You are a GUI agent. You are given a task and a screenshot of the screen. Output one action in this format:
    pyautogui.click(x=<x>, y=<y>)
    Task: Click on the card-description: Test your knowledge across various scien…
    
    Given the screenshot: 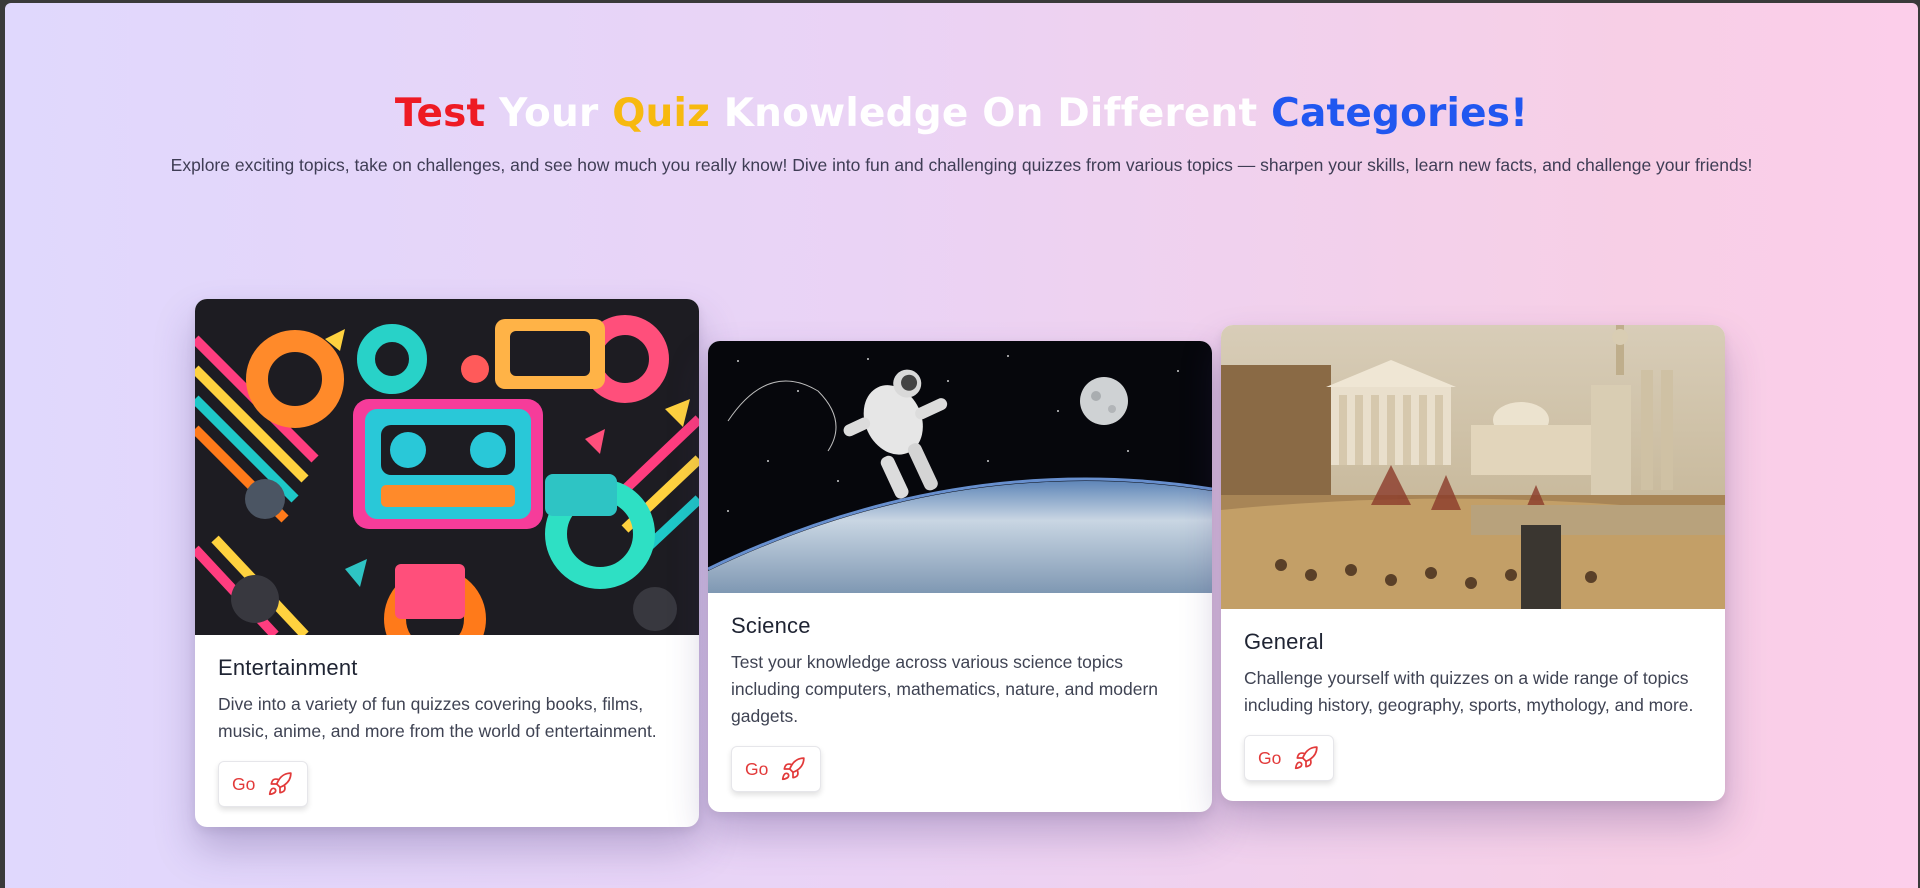 What is the action you would take?
    pyautogui.click(x=945, y=689)
    